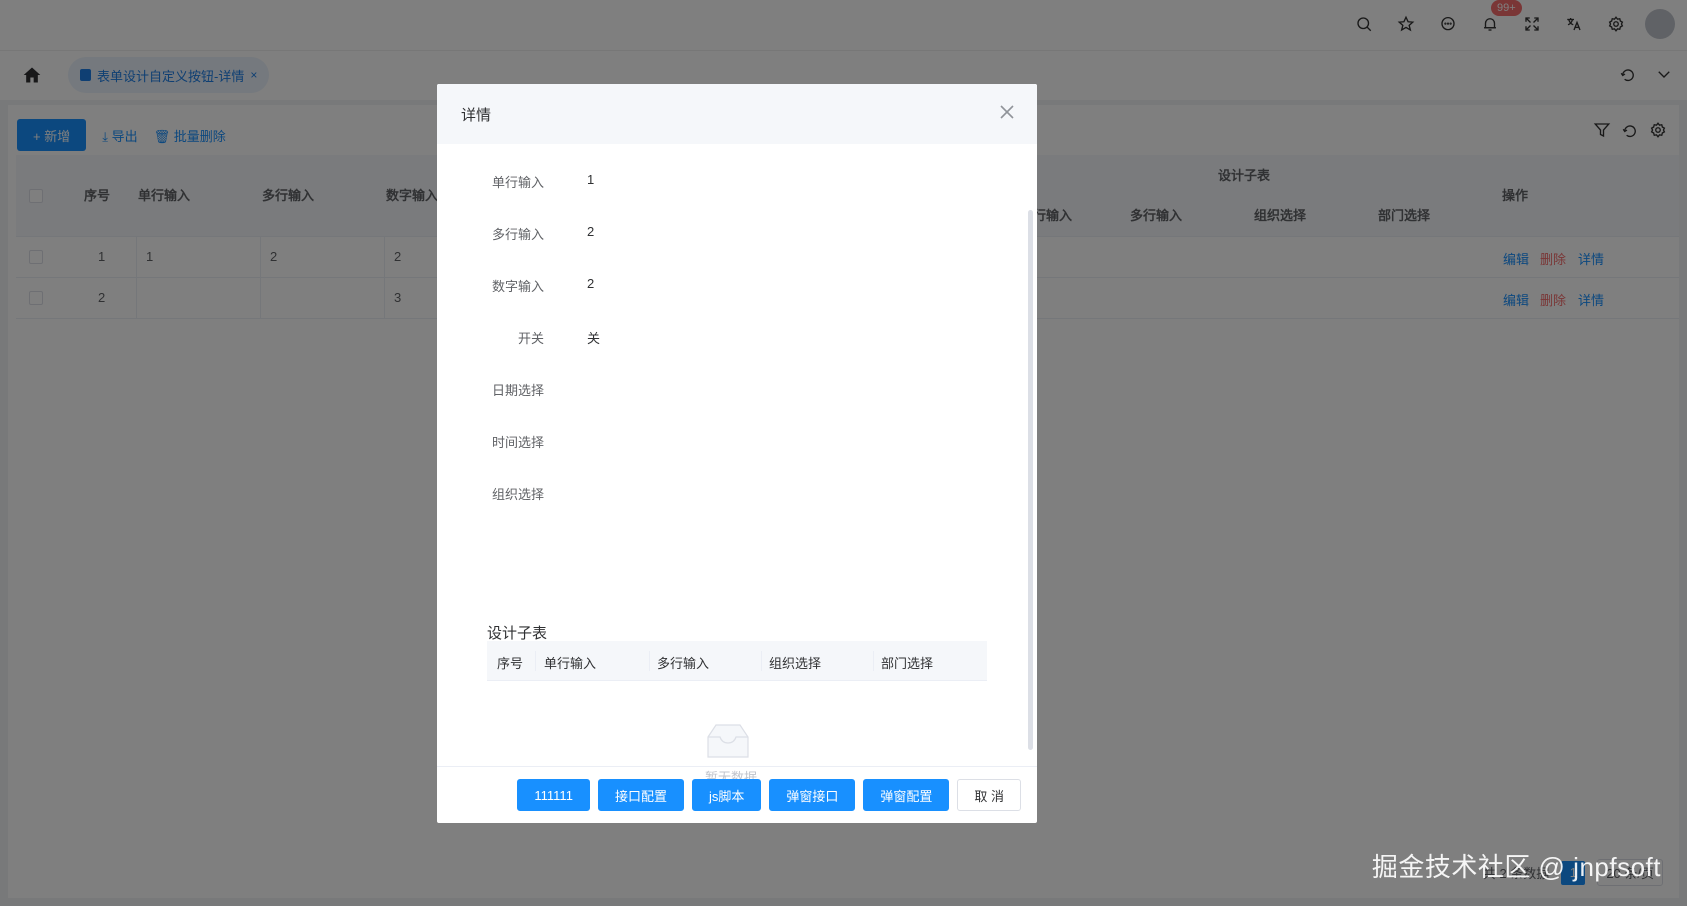 The width and height of the screenshot is (1687, 906). I want to click on dialog-scrollbar, so click(1030, 480).